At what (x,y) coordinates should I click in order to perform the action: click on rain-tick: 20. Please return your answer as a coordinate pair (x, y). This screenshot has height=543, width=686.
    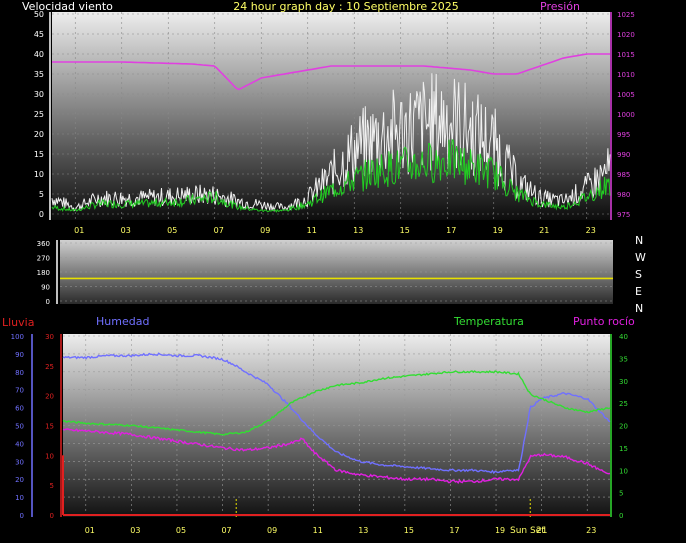
    Looking at the image, I should click on (49, 397).